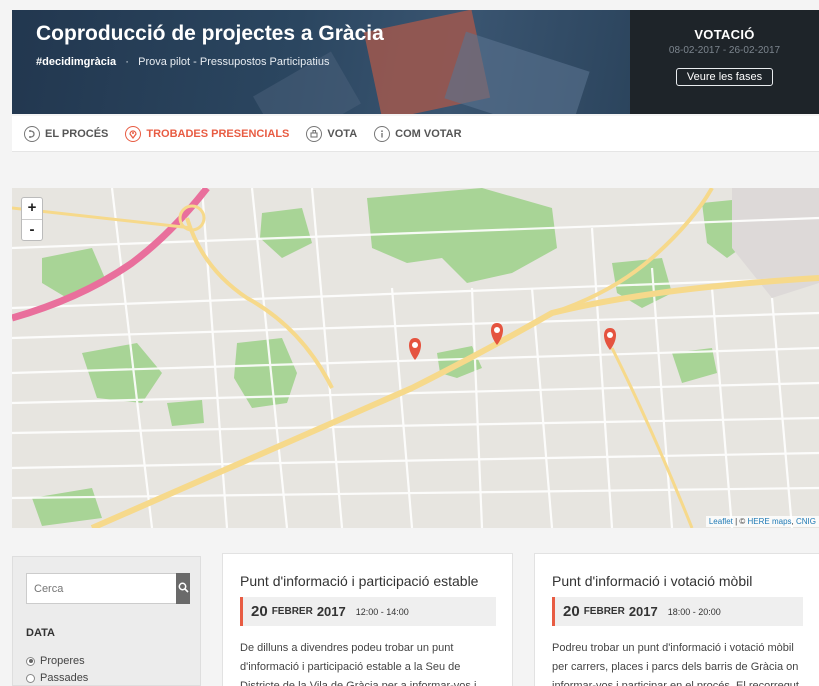 This screenshot has width=819, height=686. I want to click on search-icon, so click(183, 589).